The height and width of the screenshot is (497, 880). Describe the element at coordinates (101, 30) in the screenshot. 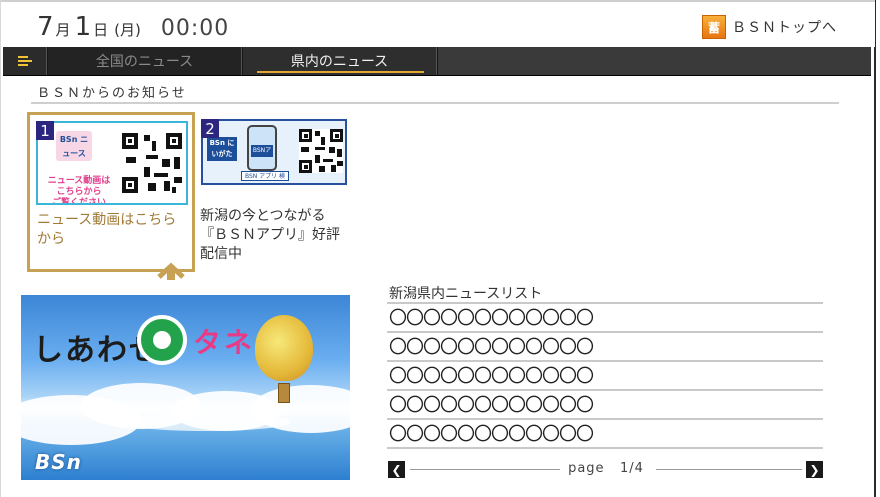

I see `date-day-unit: 日` at that location.